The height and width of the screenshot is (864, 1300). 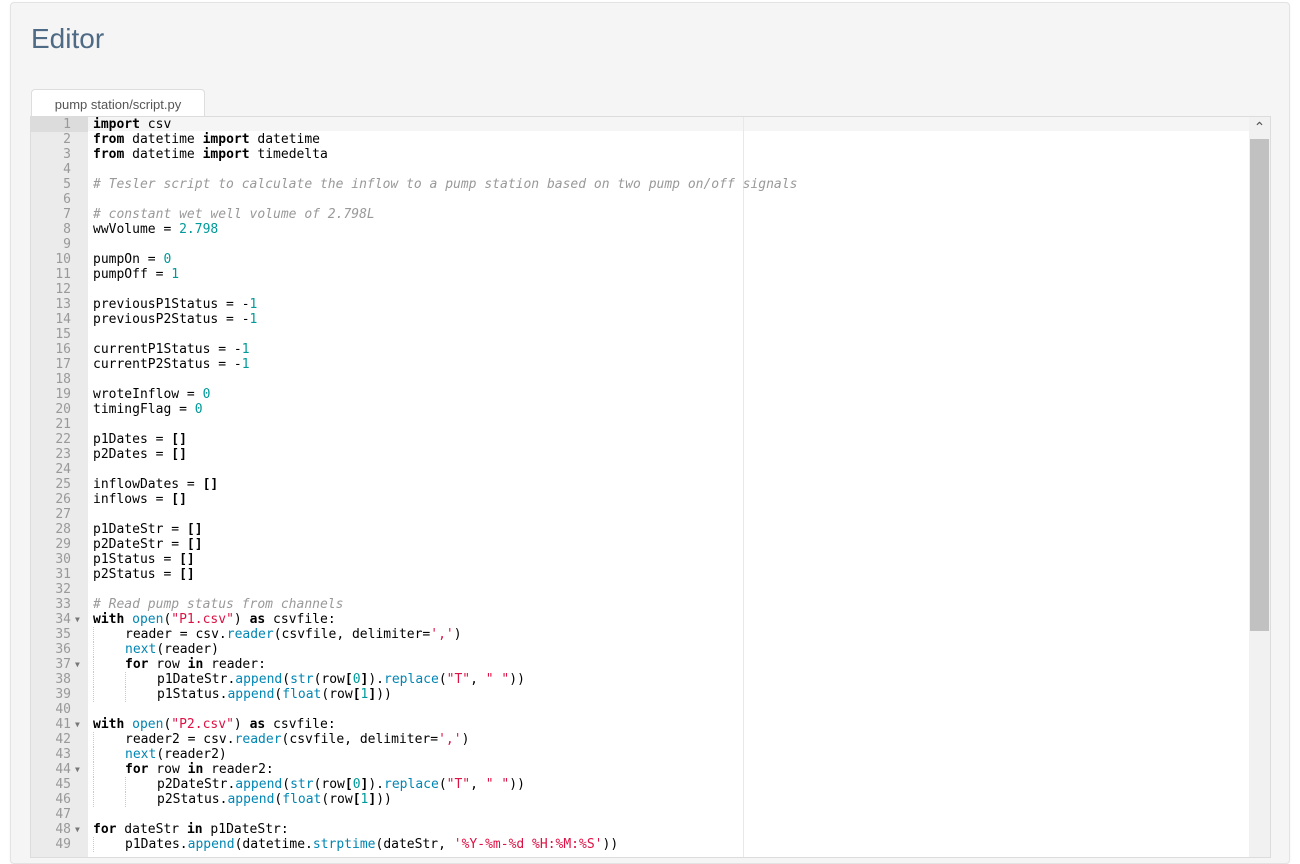 What do you see at coordinates (640, 274) in the screenshot?
I see `code-line: 11 pumpOff = 1` at bounding box center [640, 274].